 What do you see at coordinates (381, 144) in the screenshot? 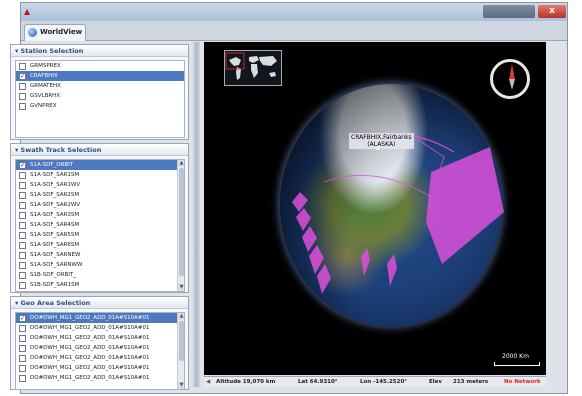
I see `ground-station-region: (ALASKA)` at bounding box center [381, 144].